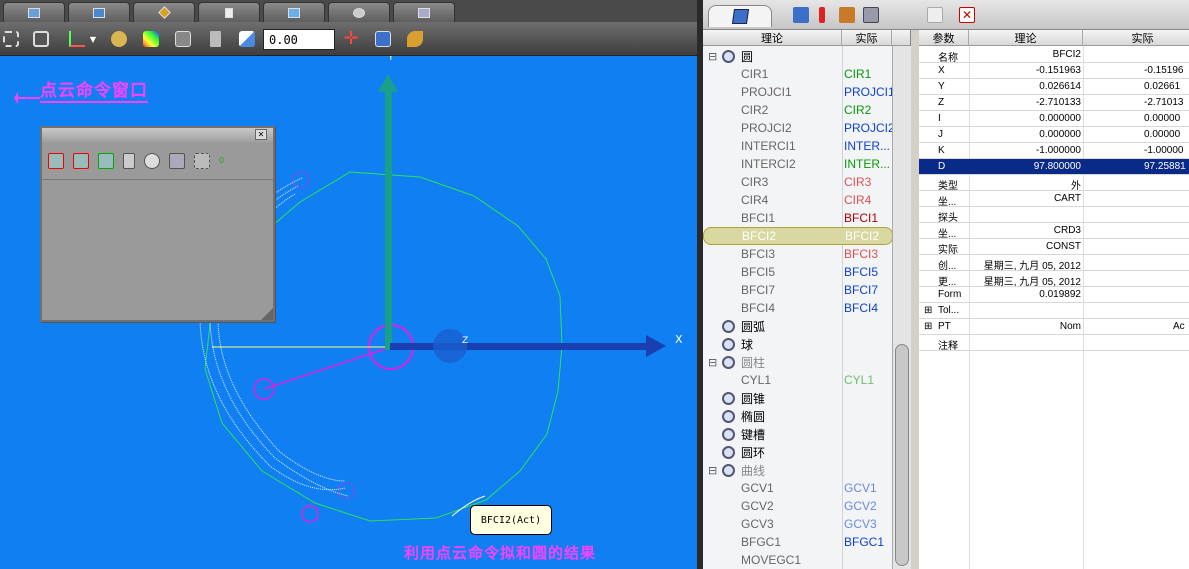 This screenshot has width=1189, height=569. Describe the element at coordinates (798, 182) in the screenshot. I see `tree-row: CIR3 CIR3` at that location.